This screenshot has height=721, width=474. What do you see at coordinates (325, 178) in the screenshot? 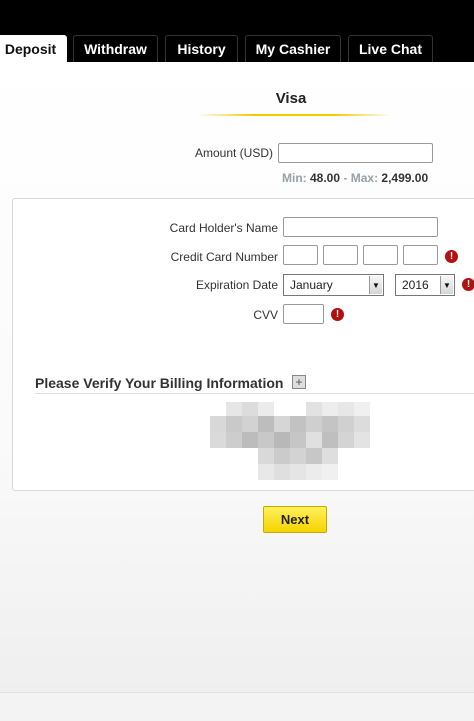
I see `min-value: 48.00` at bounding box center [325, 178].